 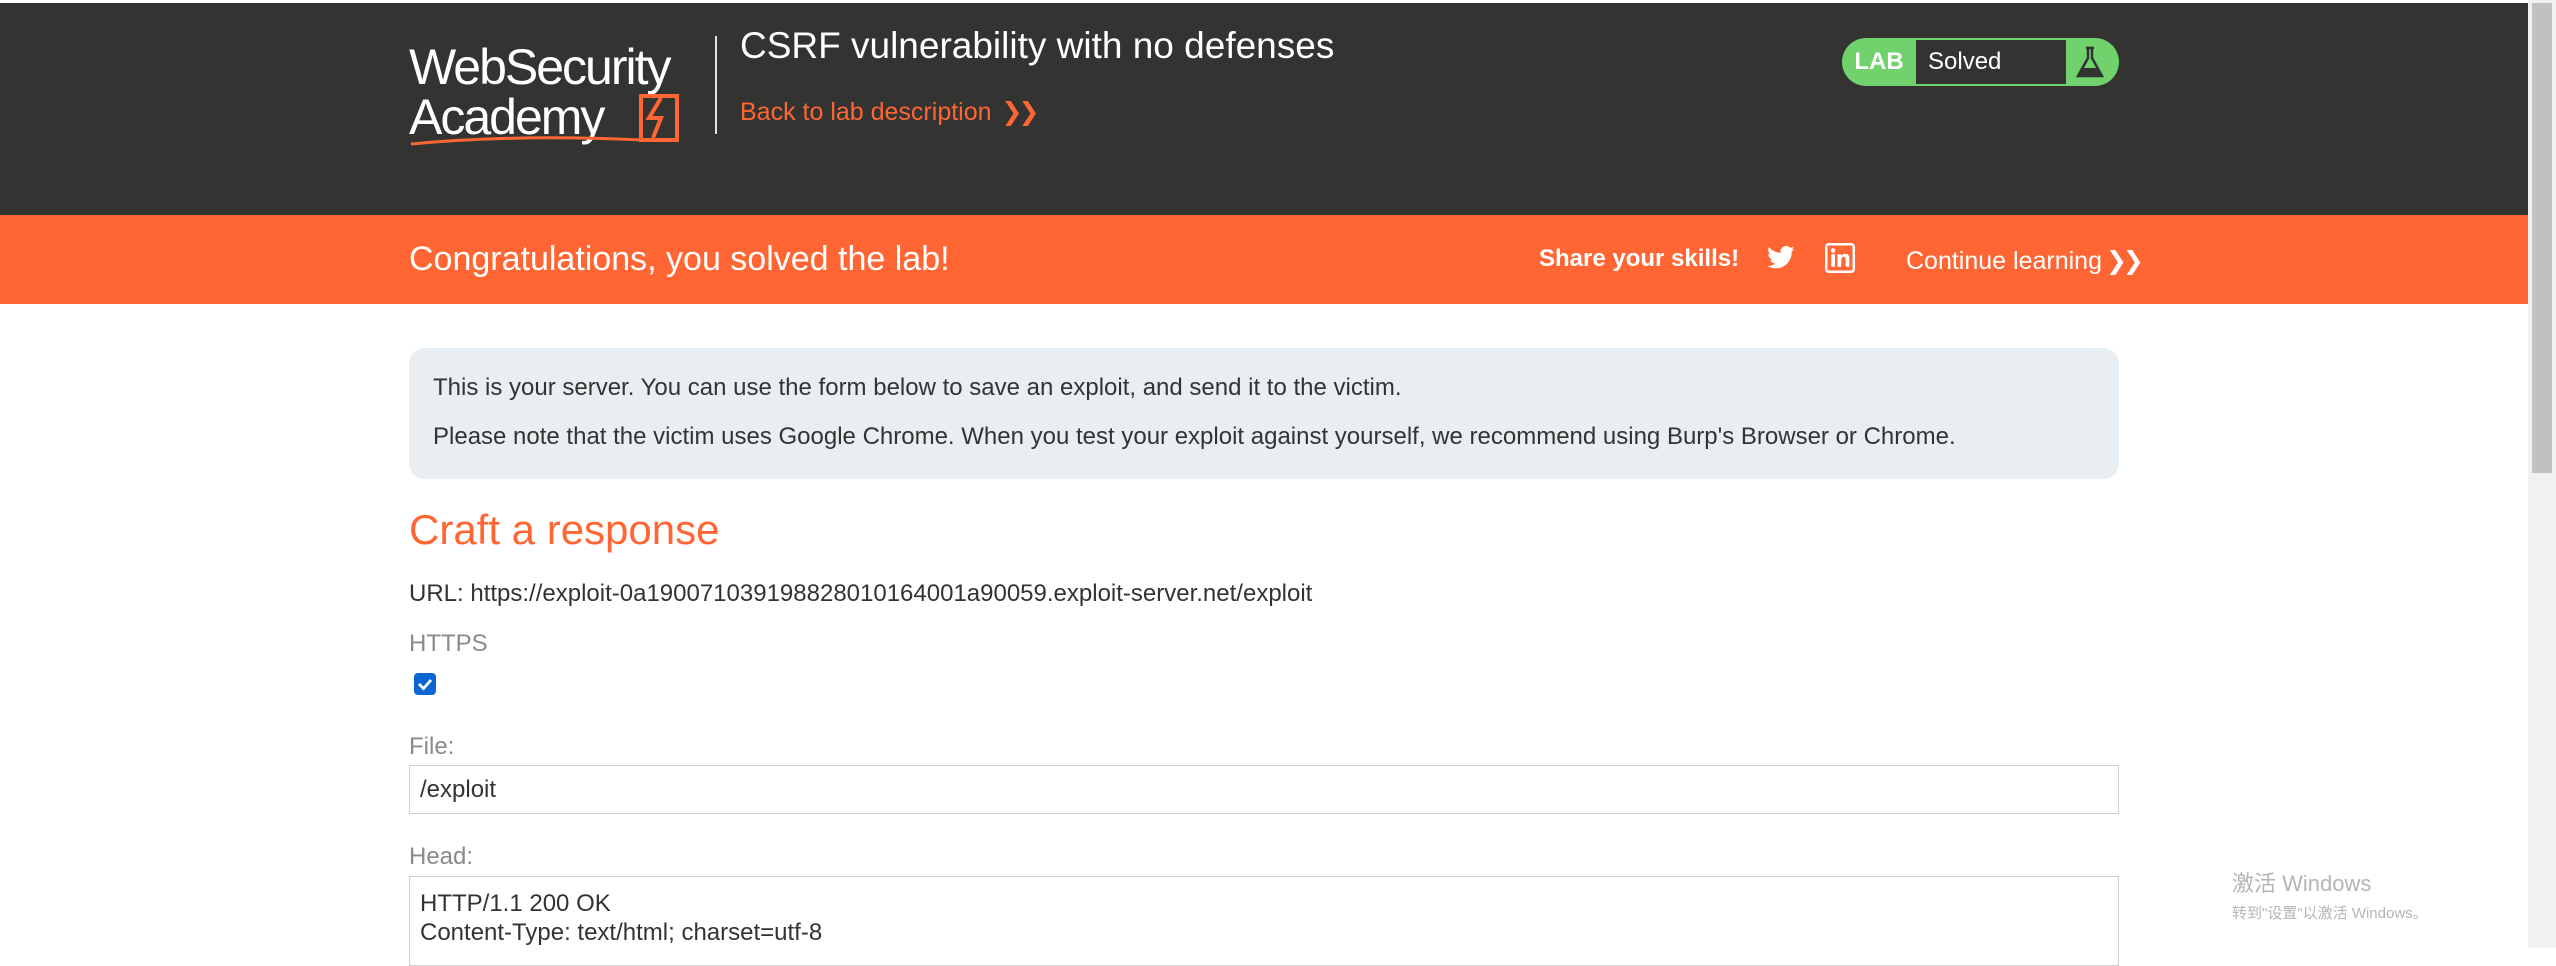 What do you see at coordinates (540, 67) in the screenshot?
I see `logo-text-line1: WebSecurity` at bounding box center [540, 67].